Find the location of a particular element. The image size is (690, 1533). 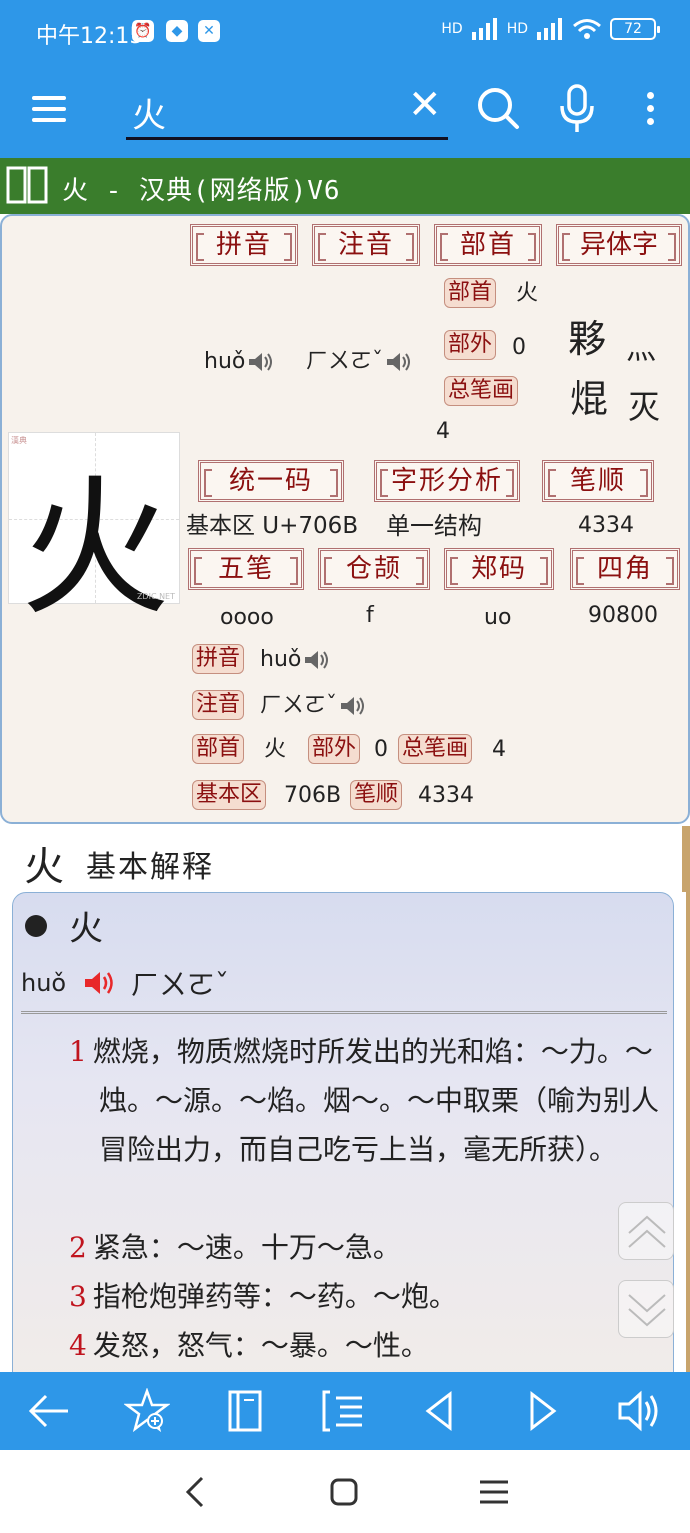

char-glyph-image: 漢典 火 ZDIC.NET is located at coordinates (94, 534).